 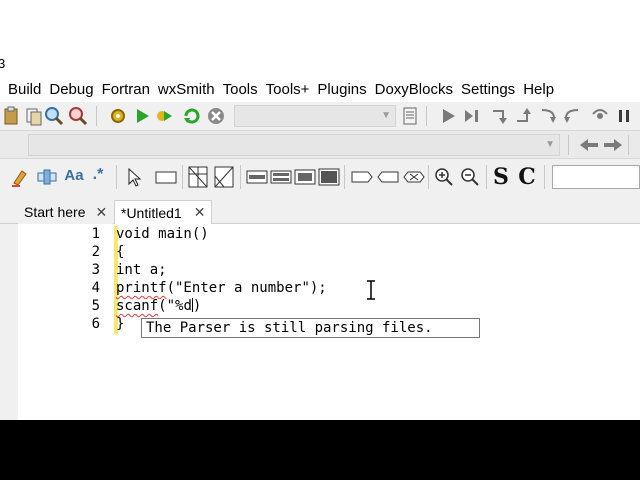 What do you see at coordinates (95, 324) in the screenshot?
I see `line-number: 6` at bounding box center [95, 324].